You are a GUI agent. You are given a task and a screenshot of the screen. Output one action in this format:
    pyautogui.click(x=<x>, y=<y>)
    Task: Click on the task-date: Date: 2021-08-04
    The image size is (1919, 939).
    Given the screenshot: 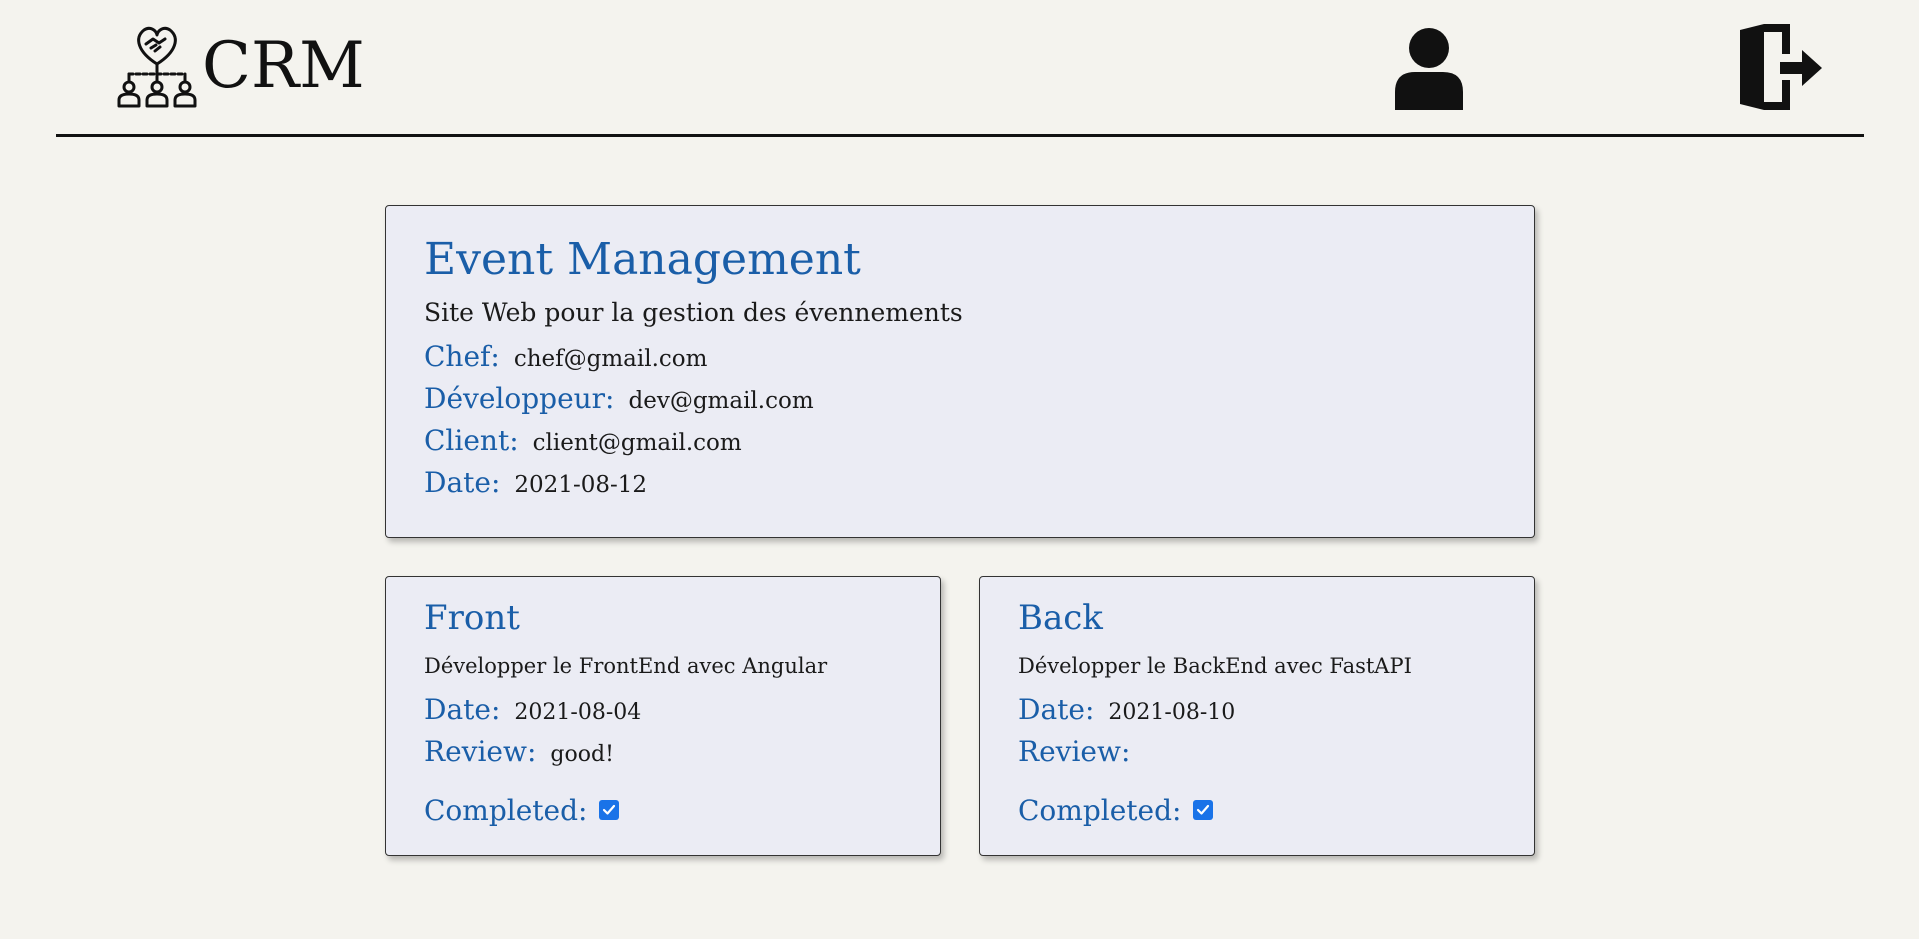 What is the action you would take?
    pyautogui.click(x=663, y=714)
    